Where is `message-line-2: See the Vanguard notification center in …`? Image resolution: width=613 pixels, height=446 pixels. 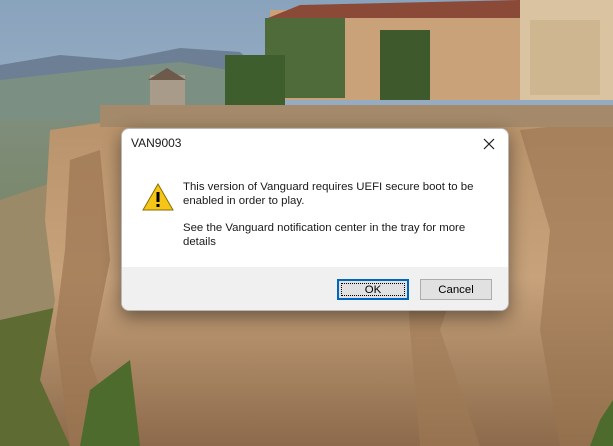 message-line-2: See the Vanguard notification center in … is located at coordinates (324, 235).